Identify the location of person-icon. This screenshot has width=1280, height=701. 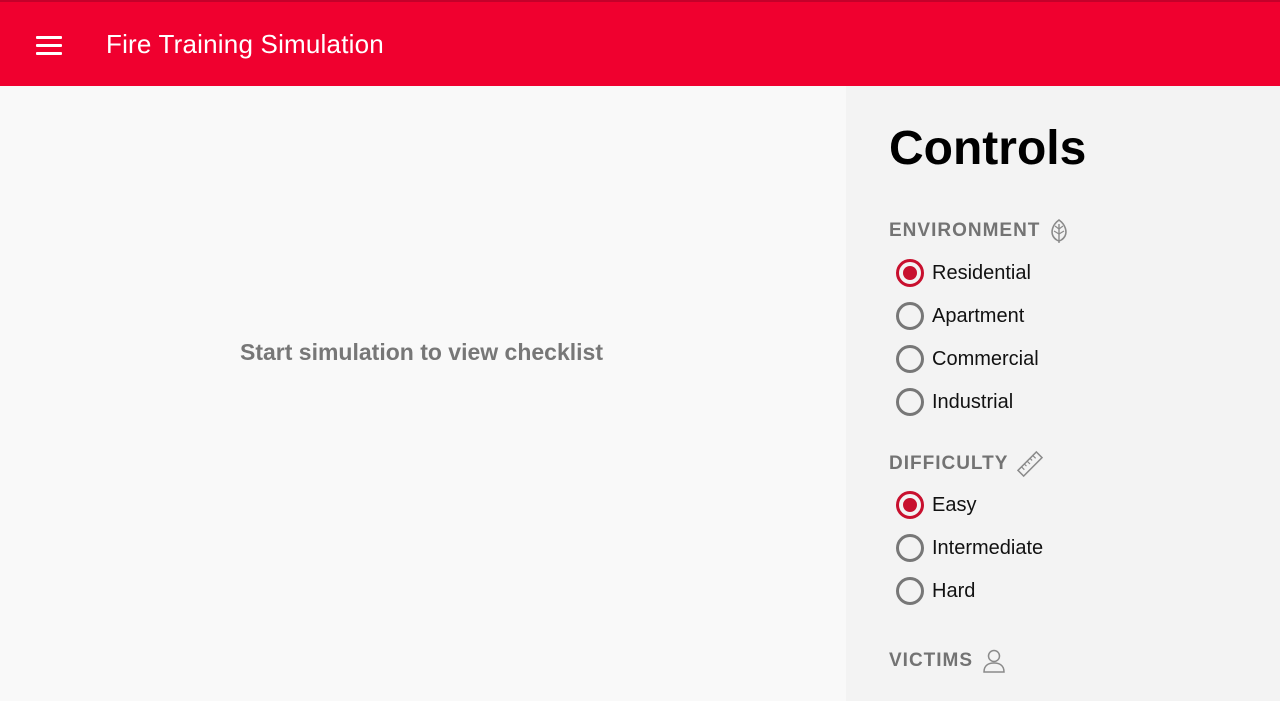
(994, 661).